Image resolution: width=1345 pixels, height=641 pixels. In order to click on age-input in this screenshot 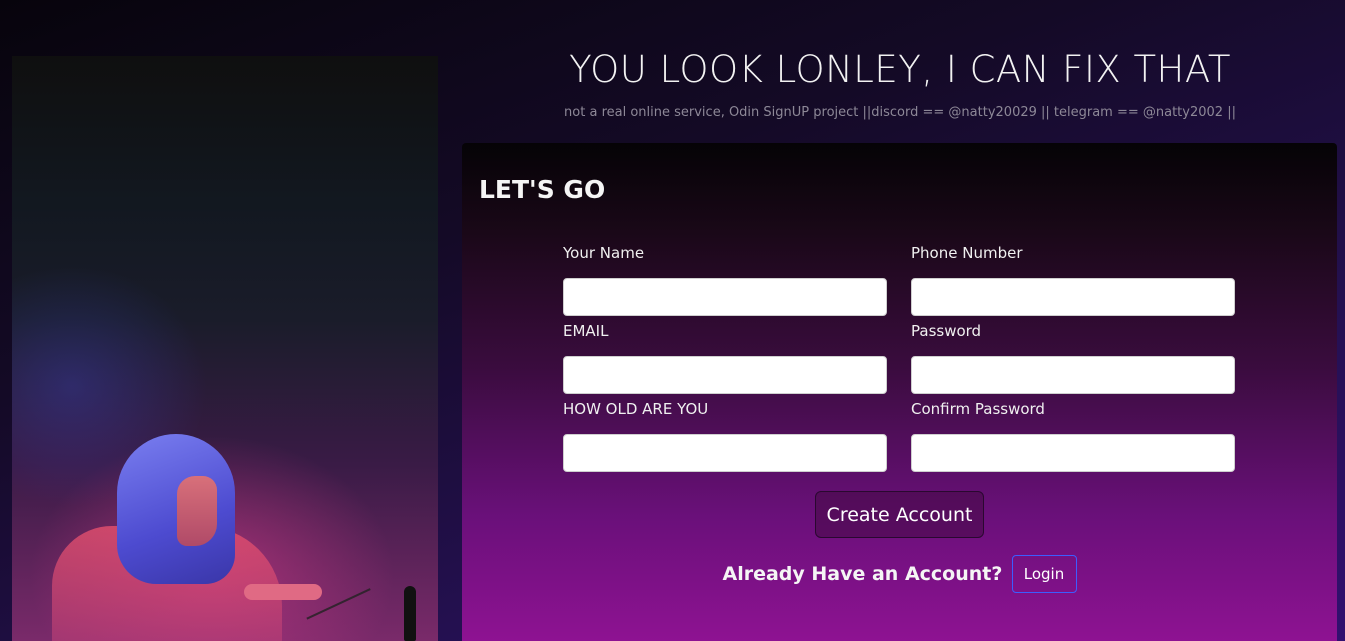, I will do `click(725, 453)`.